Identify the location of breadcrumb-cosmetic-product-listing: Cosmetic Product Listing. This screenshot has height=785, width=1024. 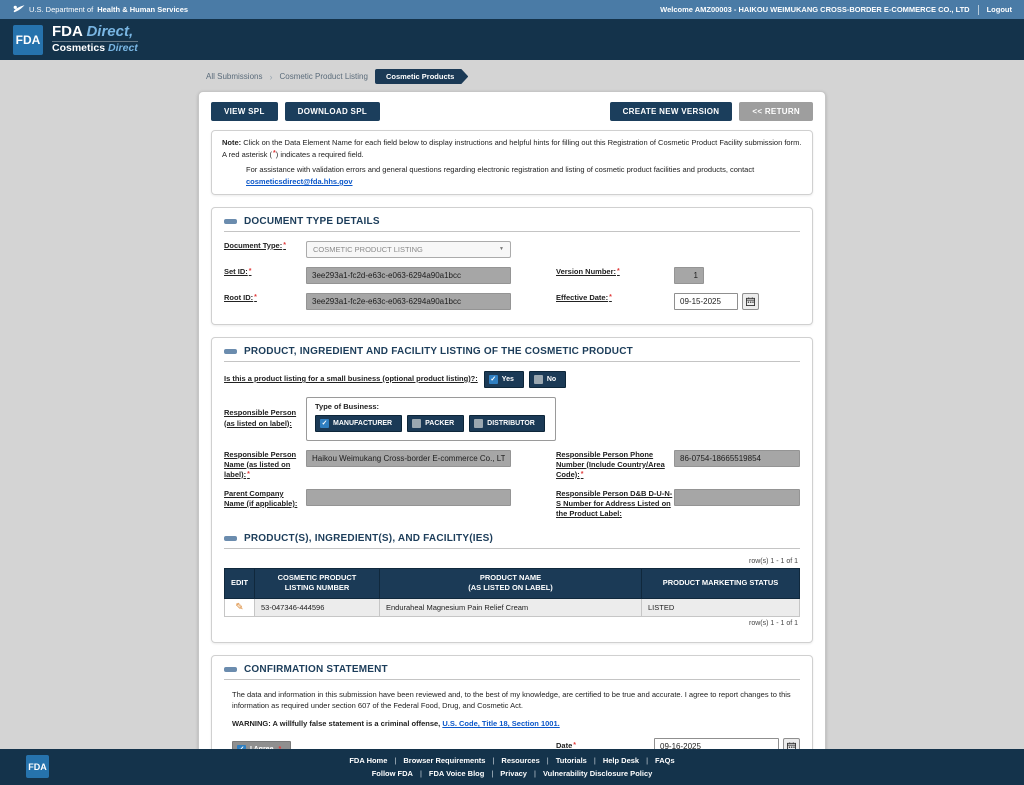
(323, 76).